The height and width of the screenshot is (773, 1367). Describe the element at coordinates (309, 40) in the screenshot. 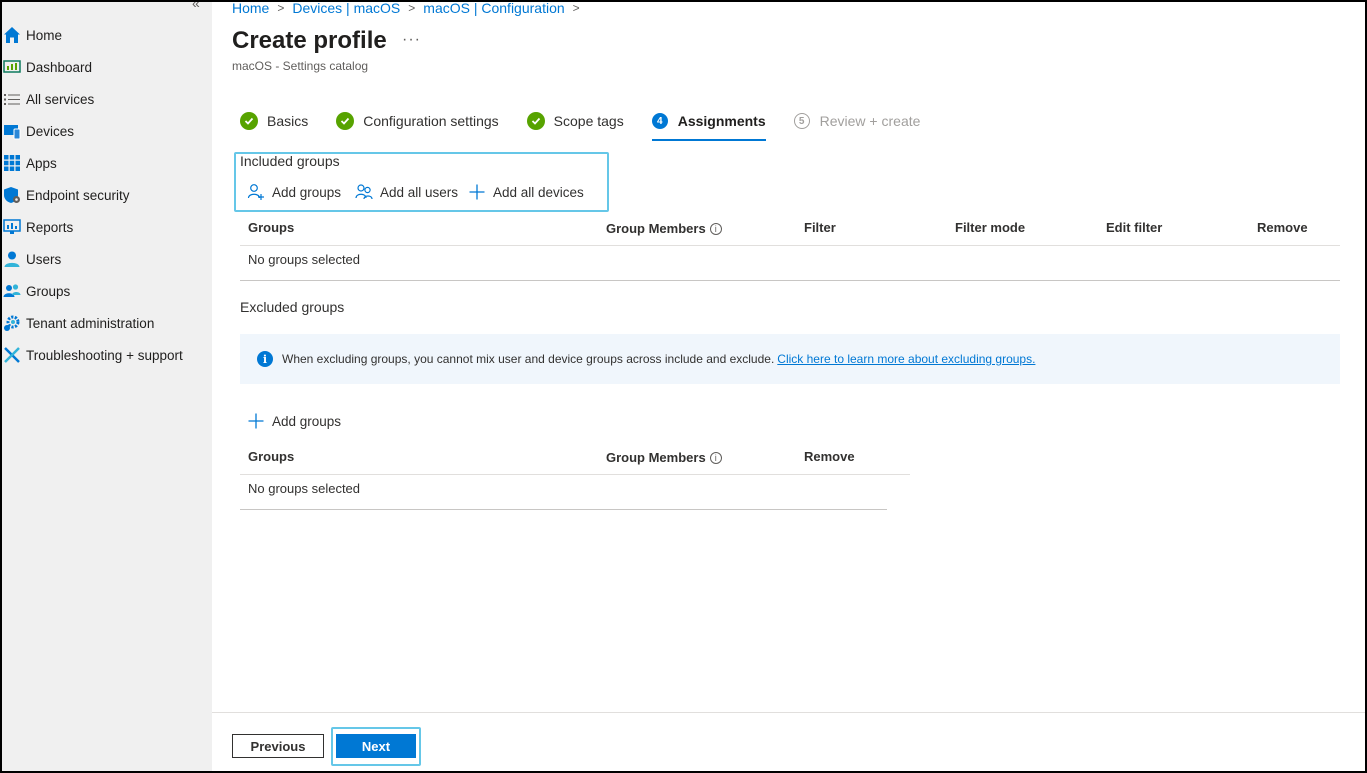

I see `page-title: Create profile` at that location.